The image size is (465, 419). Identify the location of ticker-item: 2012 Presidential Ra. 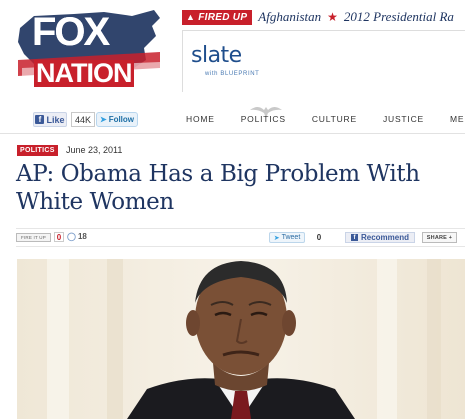
(399, 17).